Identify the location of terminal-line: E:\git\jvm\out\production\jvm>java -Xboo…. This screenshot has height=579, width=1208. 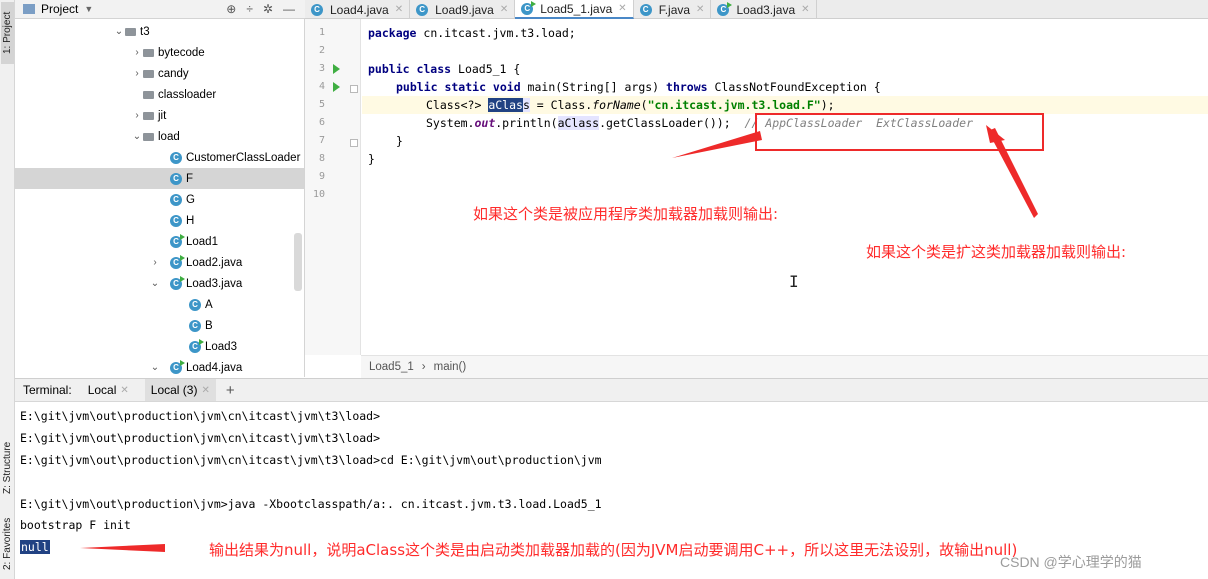
(311, 504).